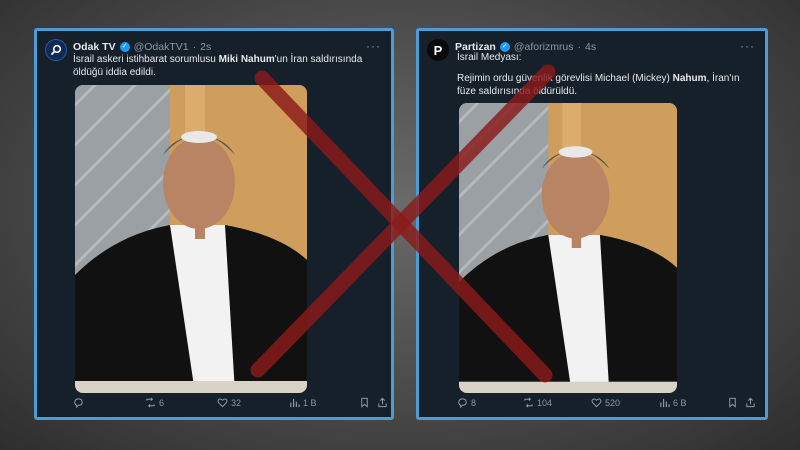  I want to click on retweet-count: 6, so click(162, 402).